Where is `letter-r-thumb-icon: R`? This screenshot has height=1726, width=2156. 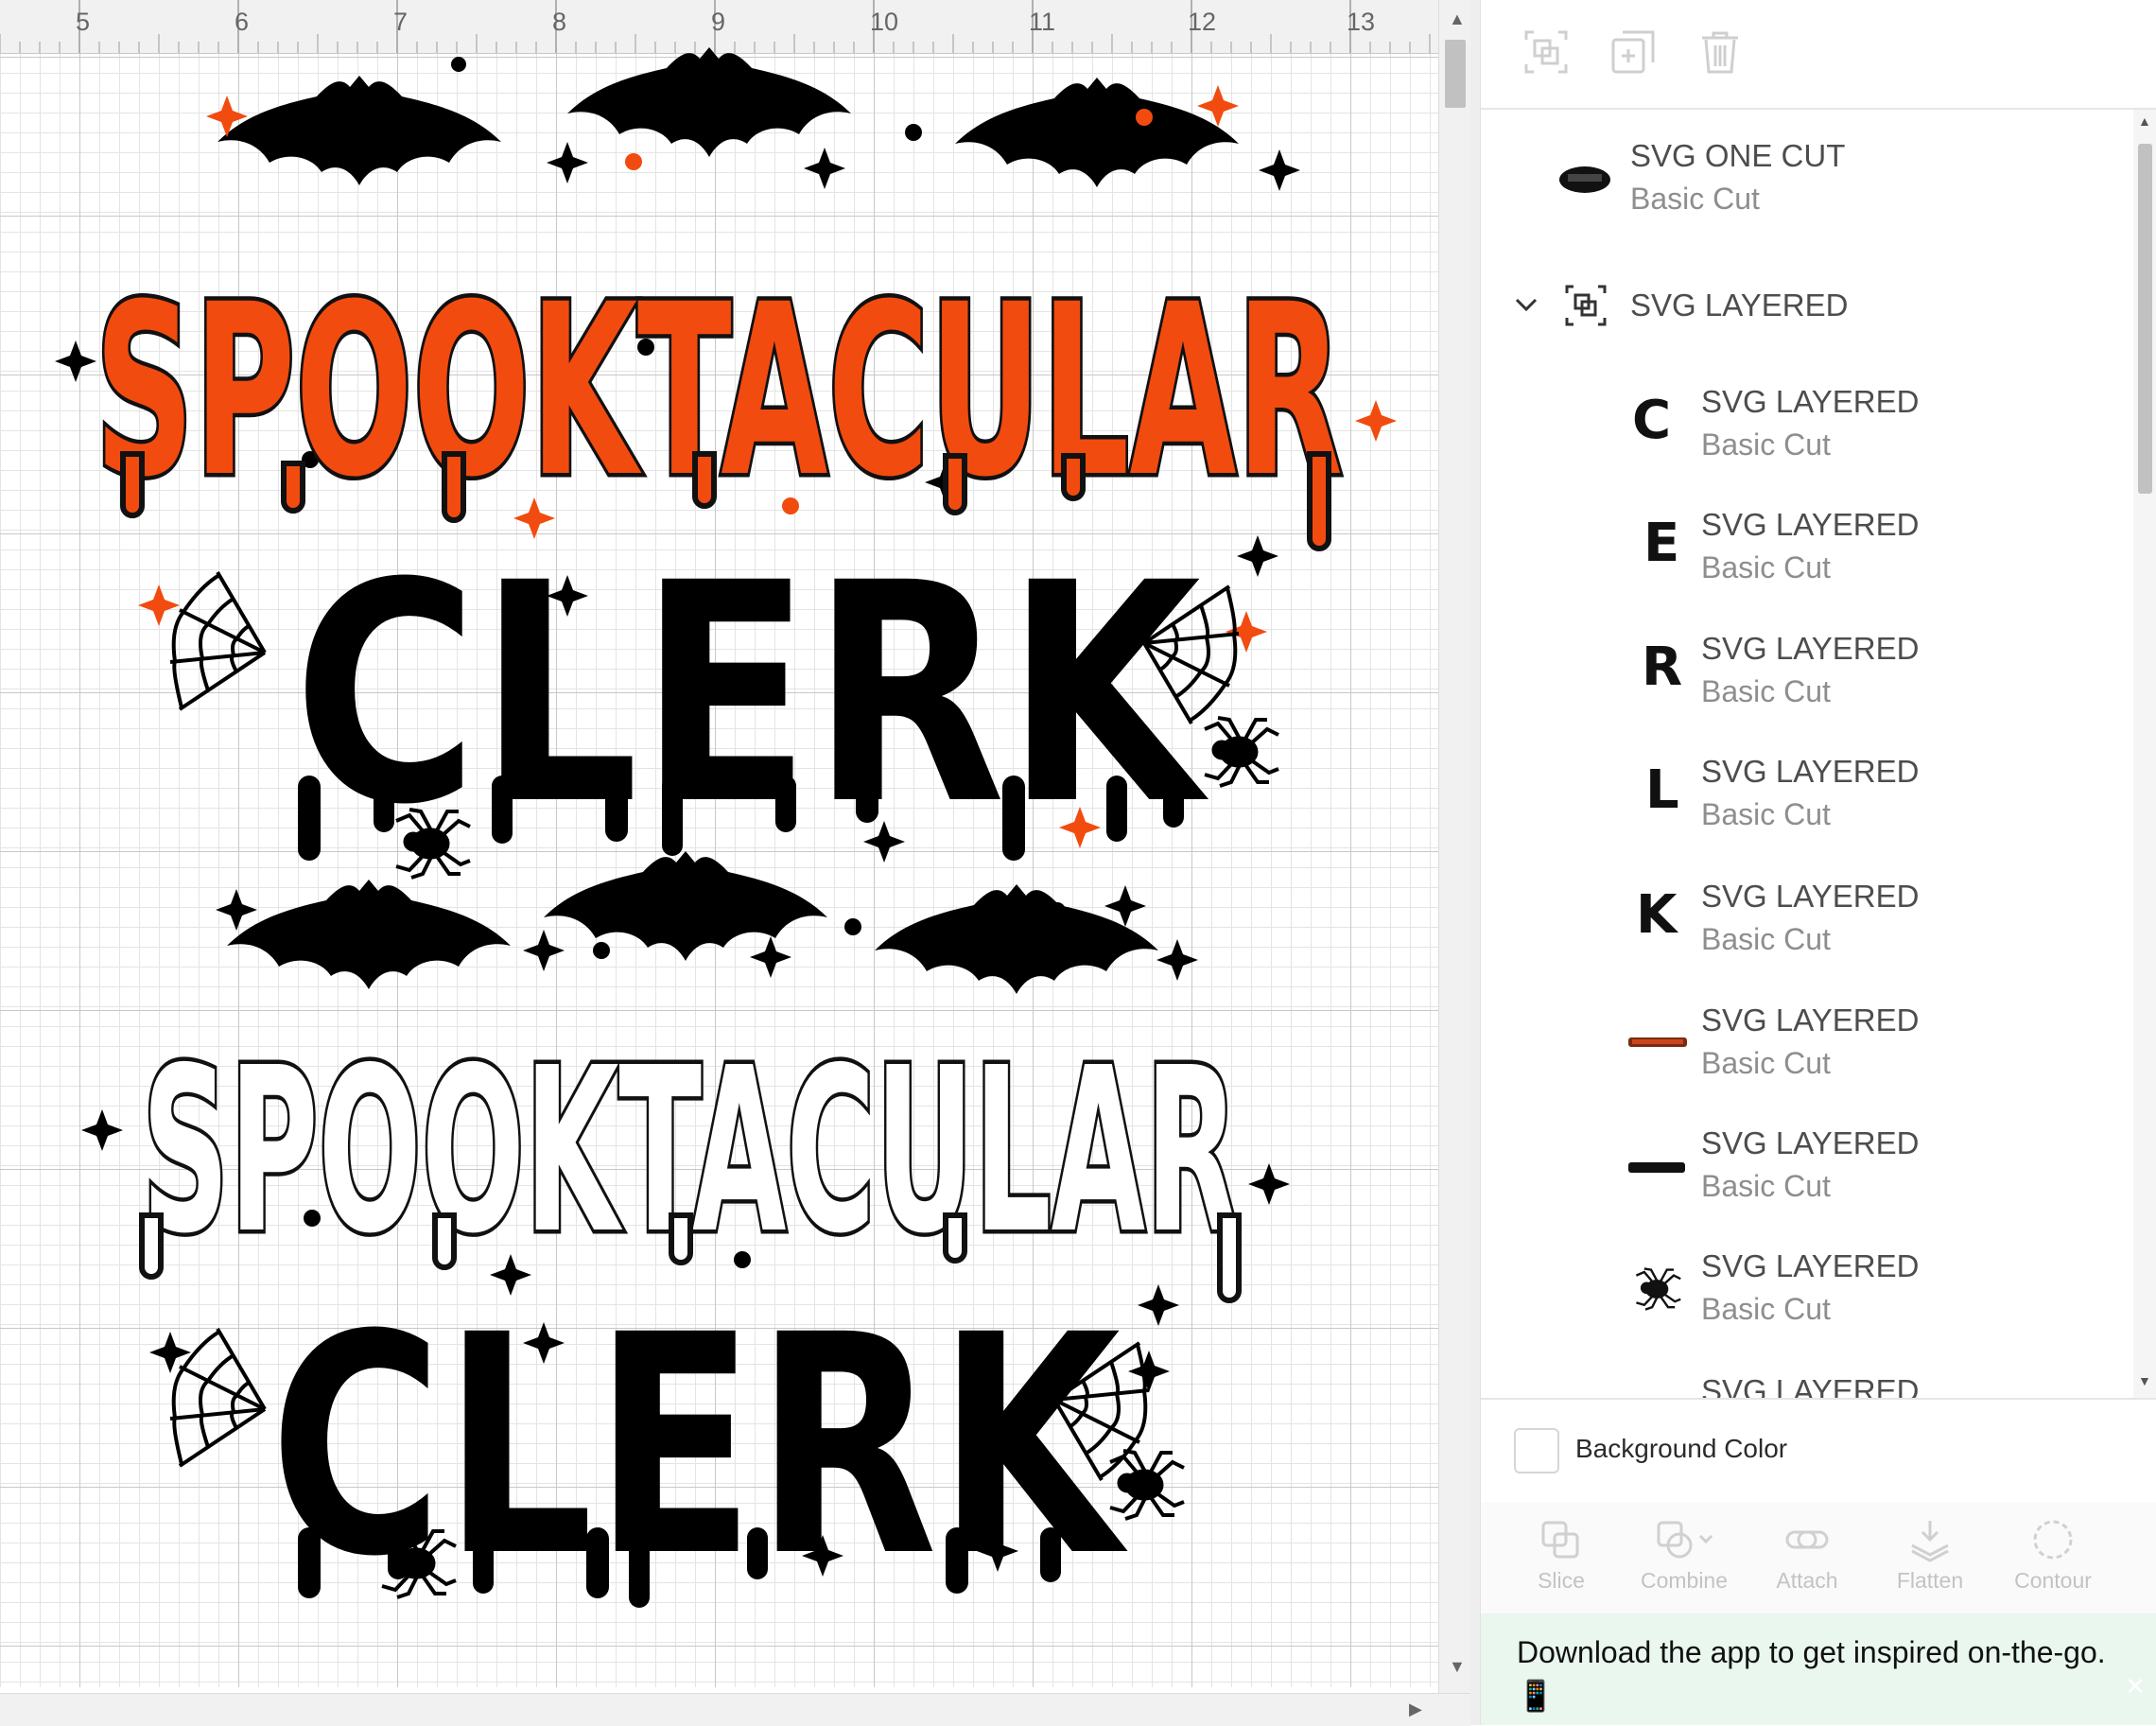 letter-r-thumb-icon: R is located at coordinates (1663, 667).